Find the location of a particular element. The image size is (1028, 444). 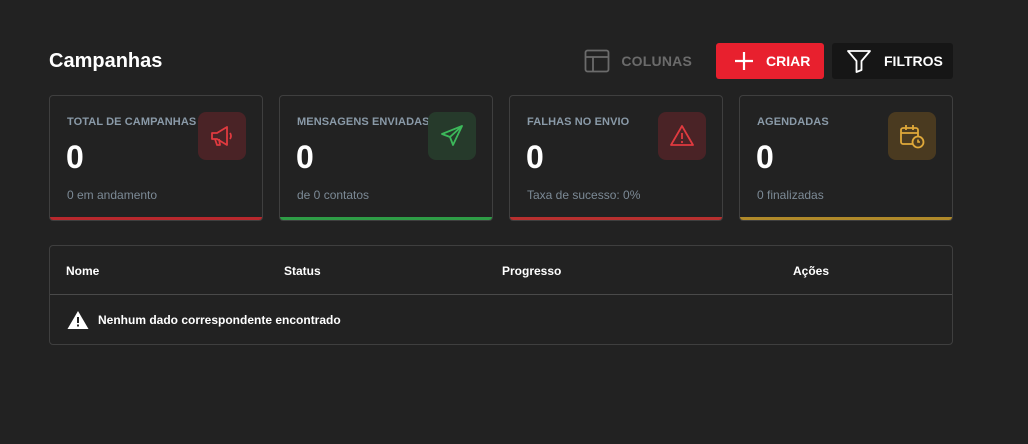

column-header-actions: Ações is located at coordinates (811, 271).